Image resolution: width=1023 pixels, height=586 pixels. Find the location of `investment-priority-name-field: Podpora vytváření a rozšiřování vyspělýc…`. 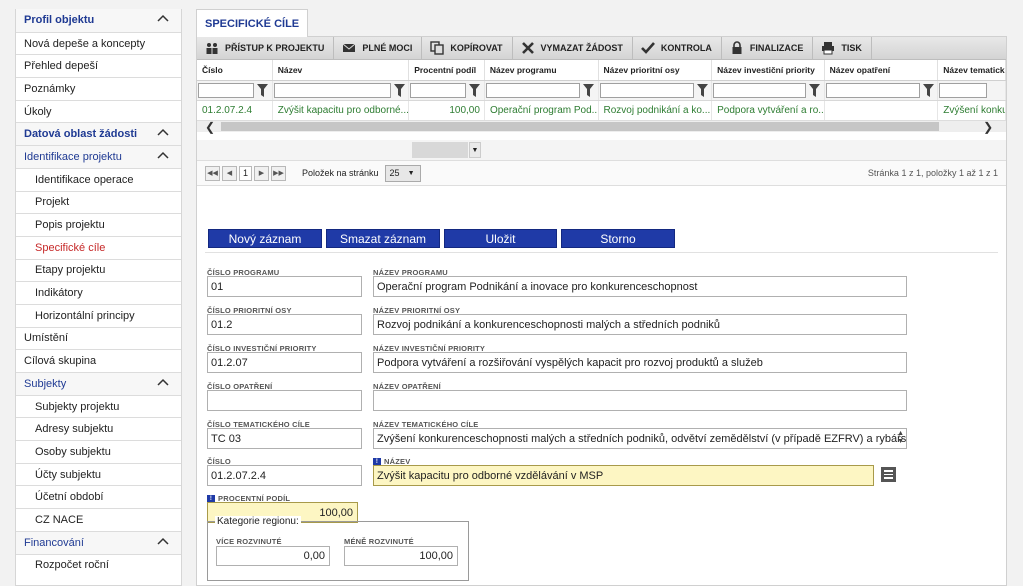

investment-priority-name-field: Podpora vytváření a rozšiřování vyspělýc… is located at coordinates (640, 362).